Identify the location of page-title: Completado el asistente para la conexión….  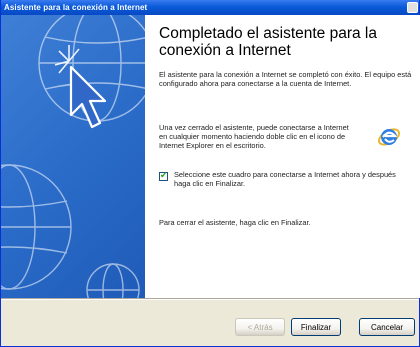
(268, 42).